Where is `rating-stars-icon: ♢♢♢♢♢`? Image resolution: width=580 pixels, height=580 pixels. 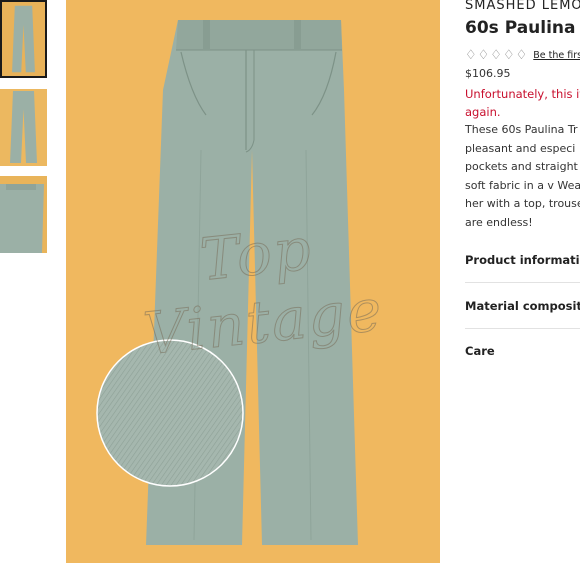 rating-stars-icon: ♢♢♢♢♢ is located at coordinates (497, 55).